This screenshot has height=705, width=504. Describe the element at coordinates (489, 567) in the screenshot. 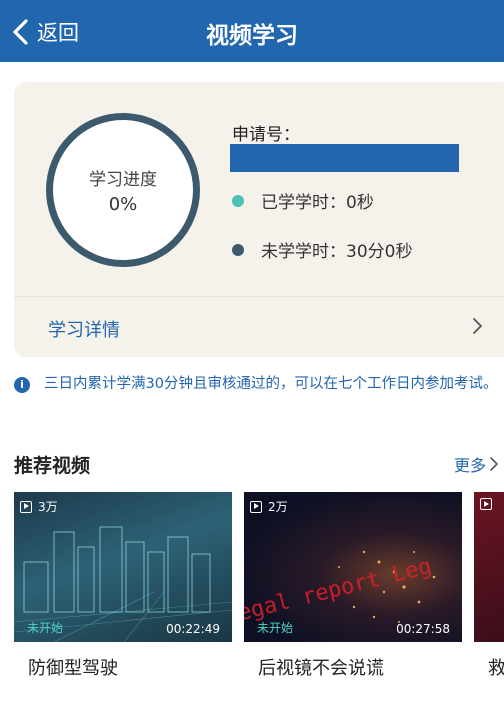

I see `video-card-thumbnail` at that location.